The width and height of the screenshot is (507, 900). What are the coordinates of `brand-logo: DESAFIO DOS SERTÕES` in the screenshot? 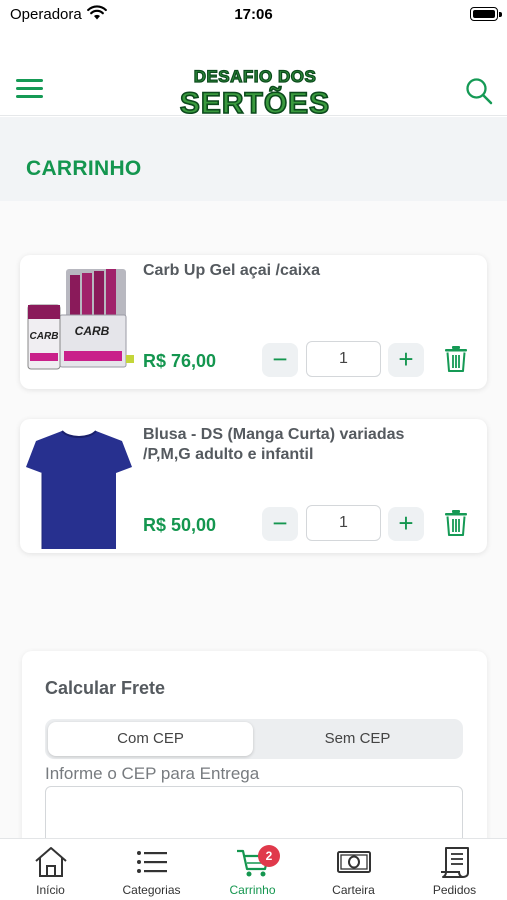 It's located at (255, 90).